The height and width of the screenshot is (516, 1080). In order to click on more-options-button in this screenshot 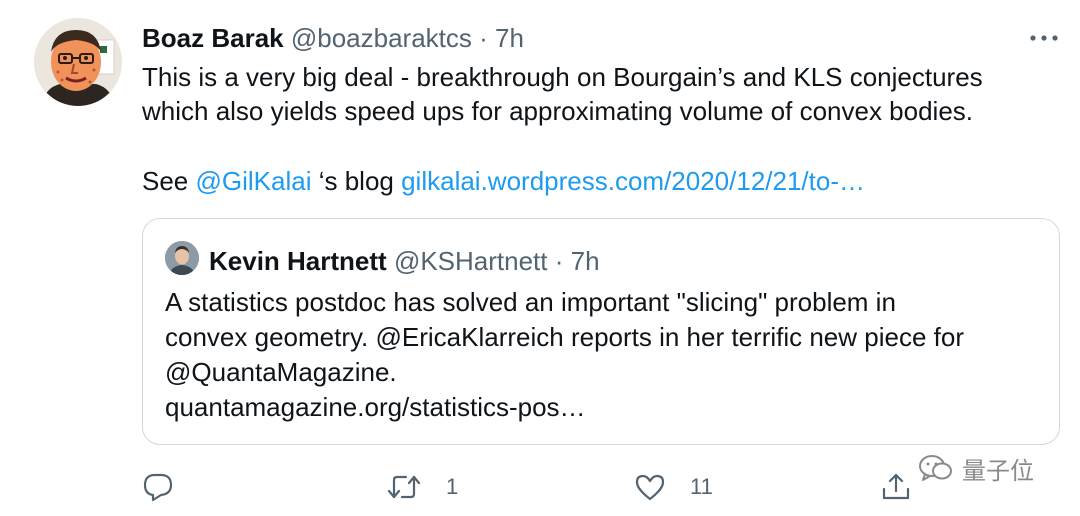, I will do `click(1044, 38)`.